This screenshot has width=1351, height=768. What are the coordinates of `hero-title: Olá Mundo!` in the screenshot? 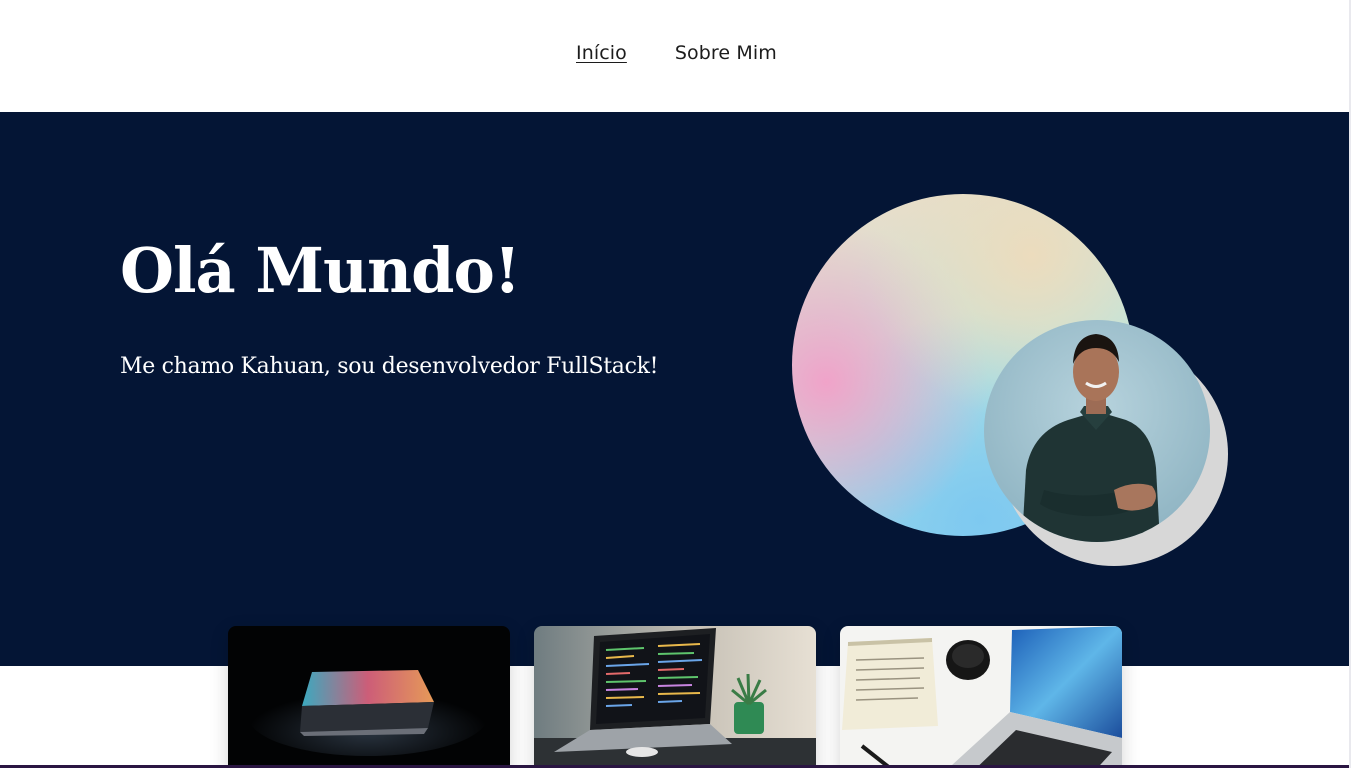 It's located at (320, 270).